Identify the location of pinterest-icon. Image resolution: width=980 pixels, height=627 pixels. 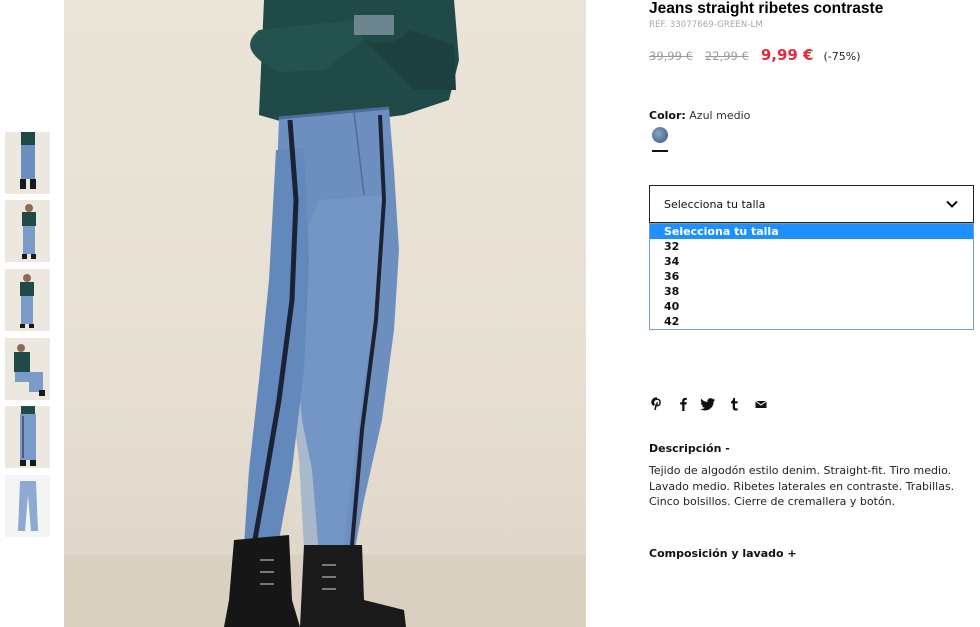
(657, 404).